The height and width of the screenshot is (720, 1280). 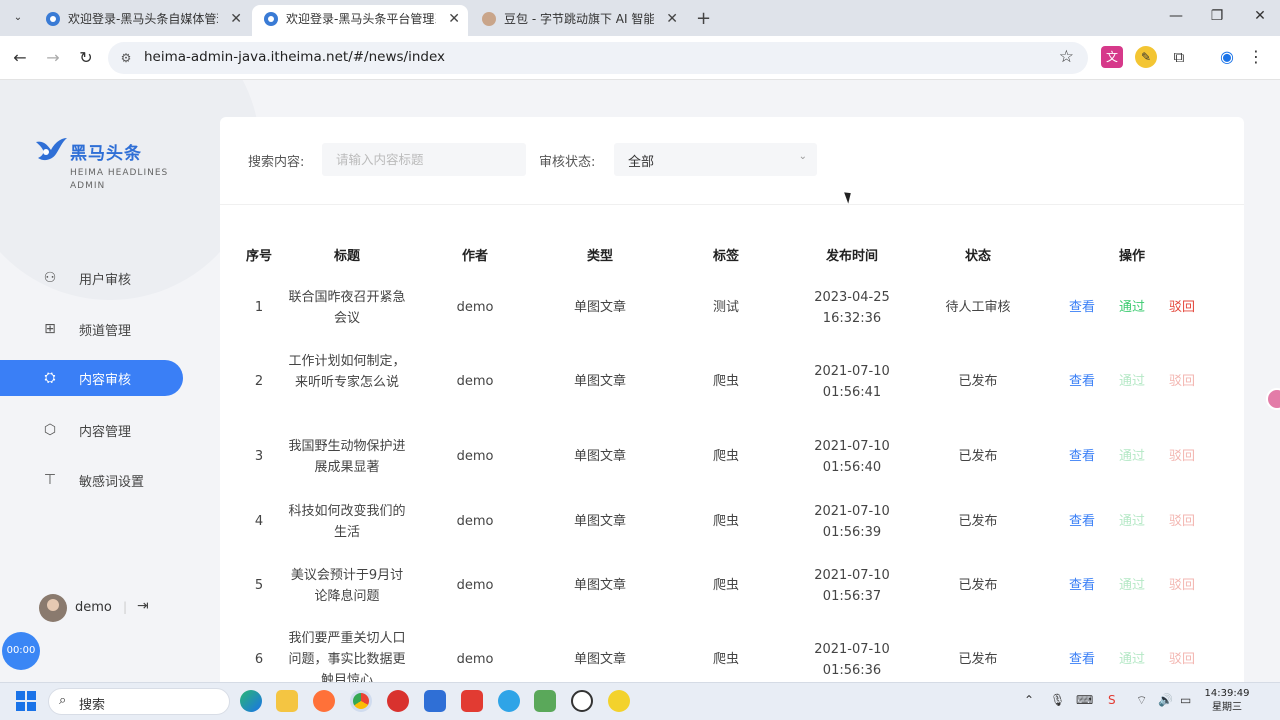 I want to click on taskbar-search: ⌕ 搜索, so click(x=139, y=701).